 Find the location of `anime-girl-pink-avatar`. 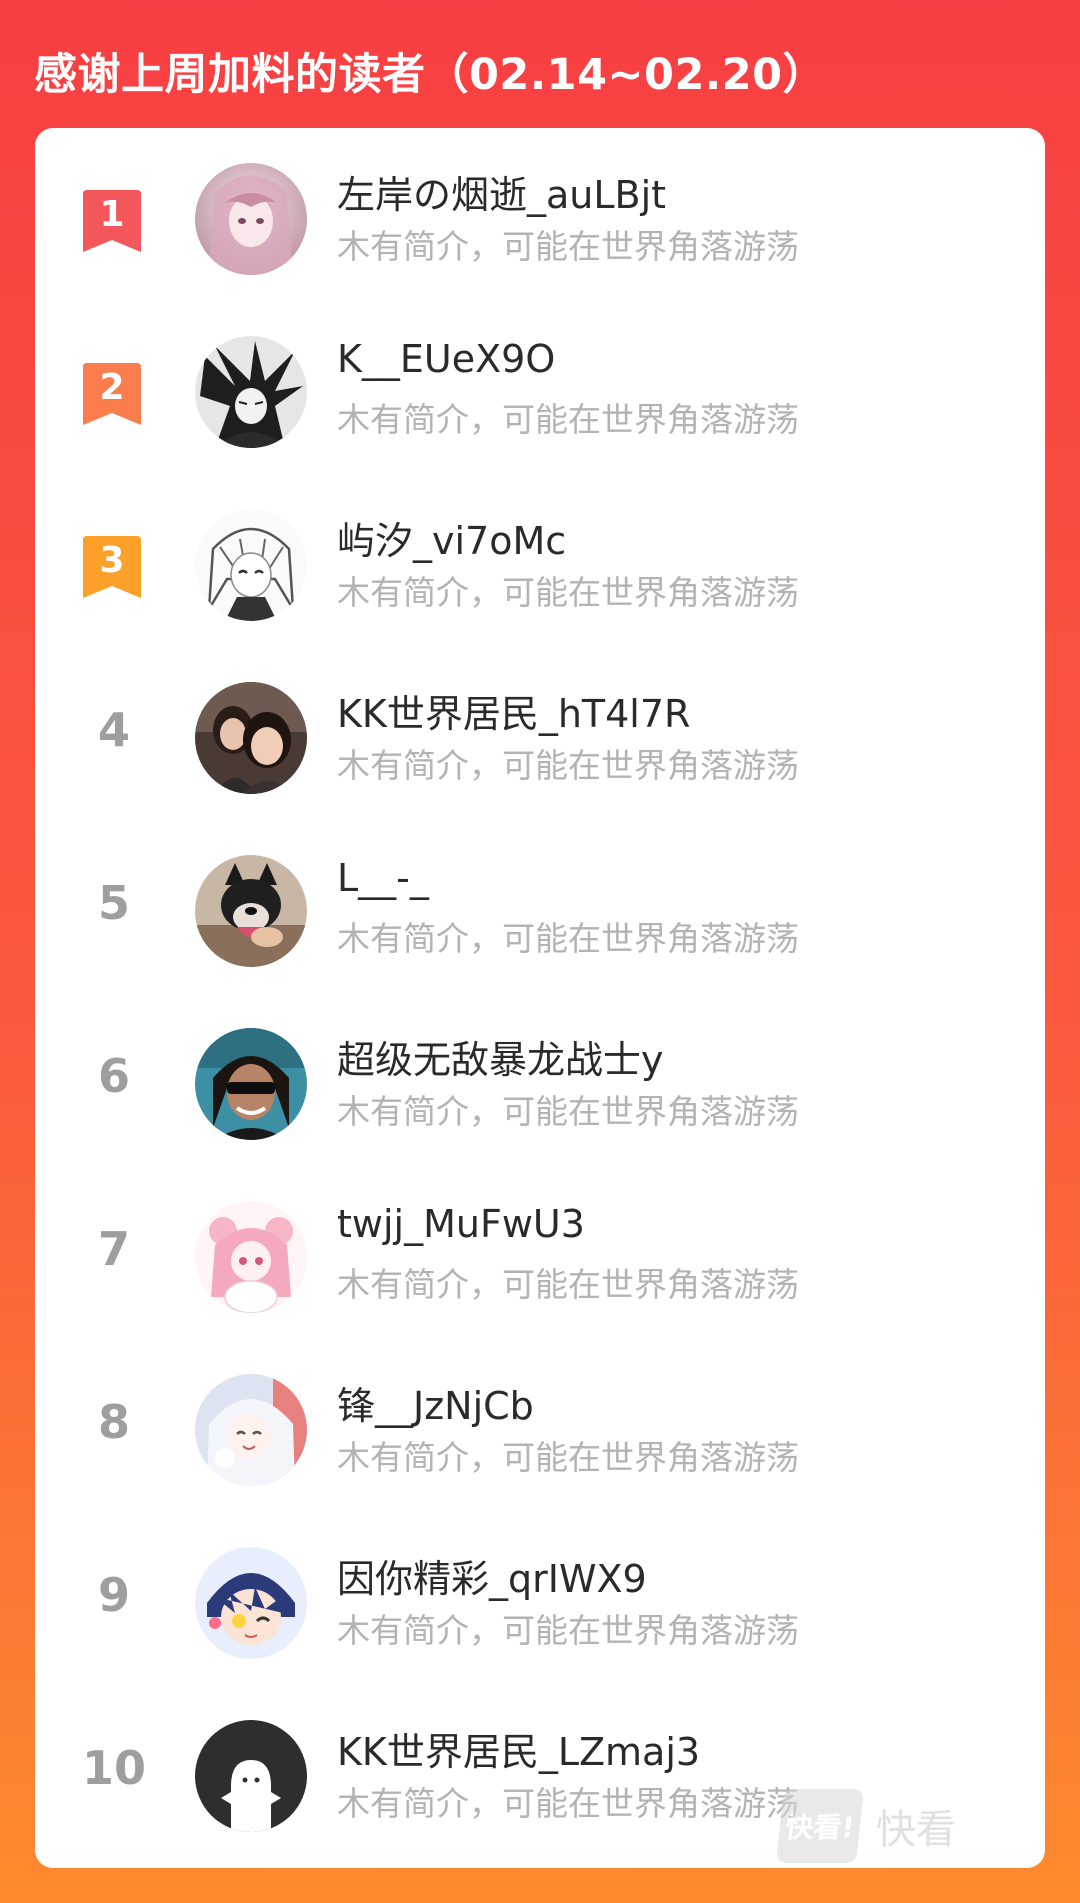

anime-girl-pink-avatar is located at coordinates (251, 219).